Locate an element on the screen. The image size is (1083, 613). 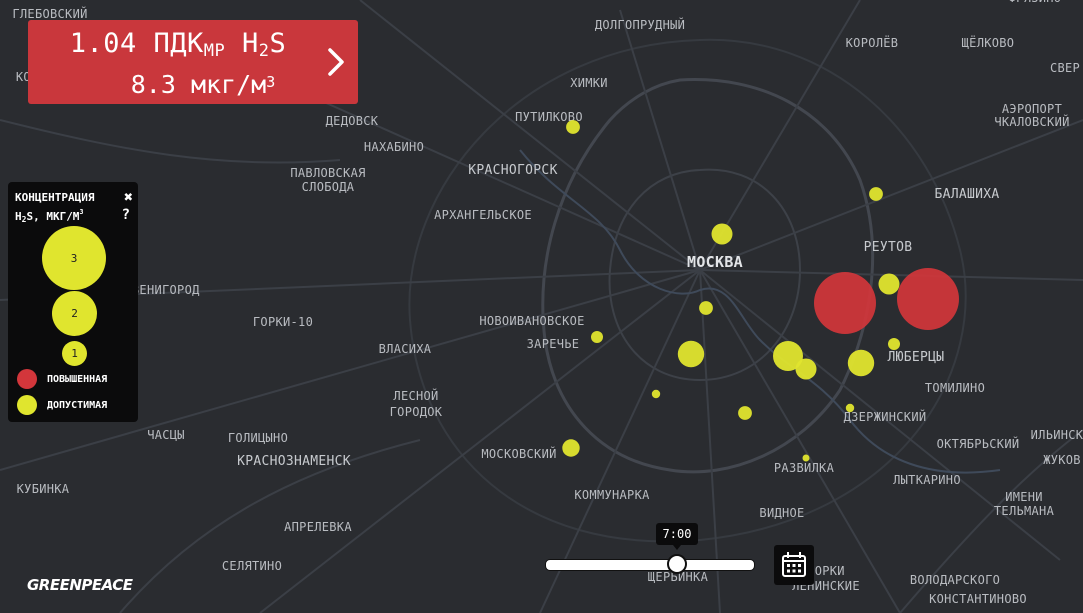
pdk-readout: 1.04 ПДКМР H2S is located at coordinates (178, 44).